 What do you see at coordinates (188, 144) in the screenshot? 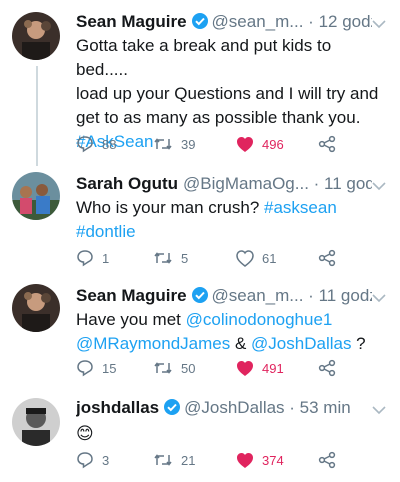
I see `retweet-count: 39` at bounding box center [188, 144].